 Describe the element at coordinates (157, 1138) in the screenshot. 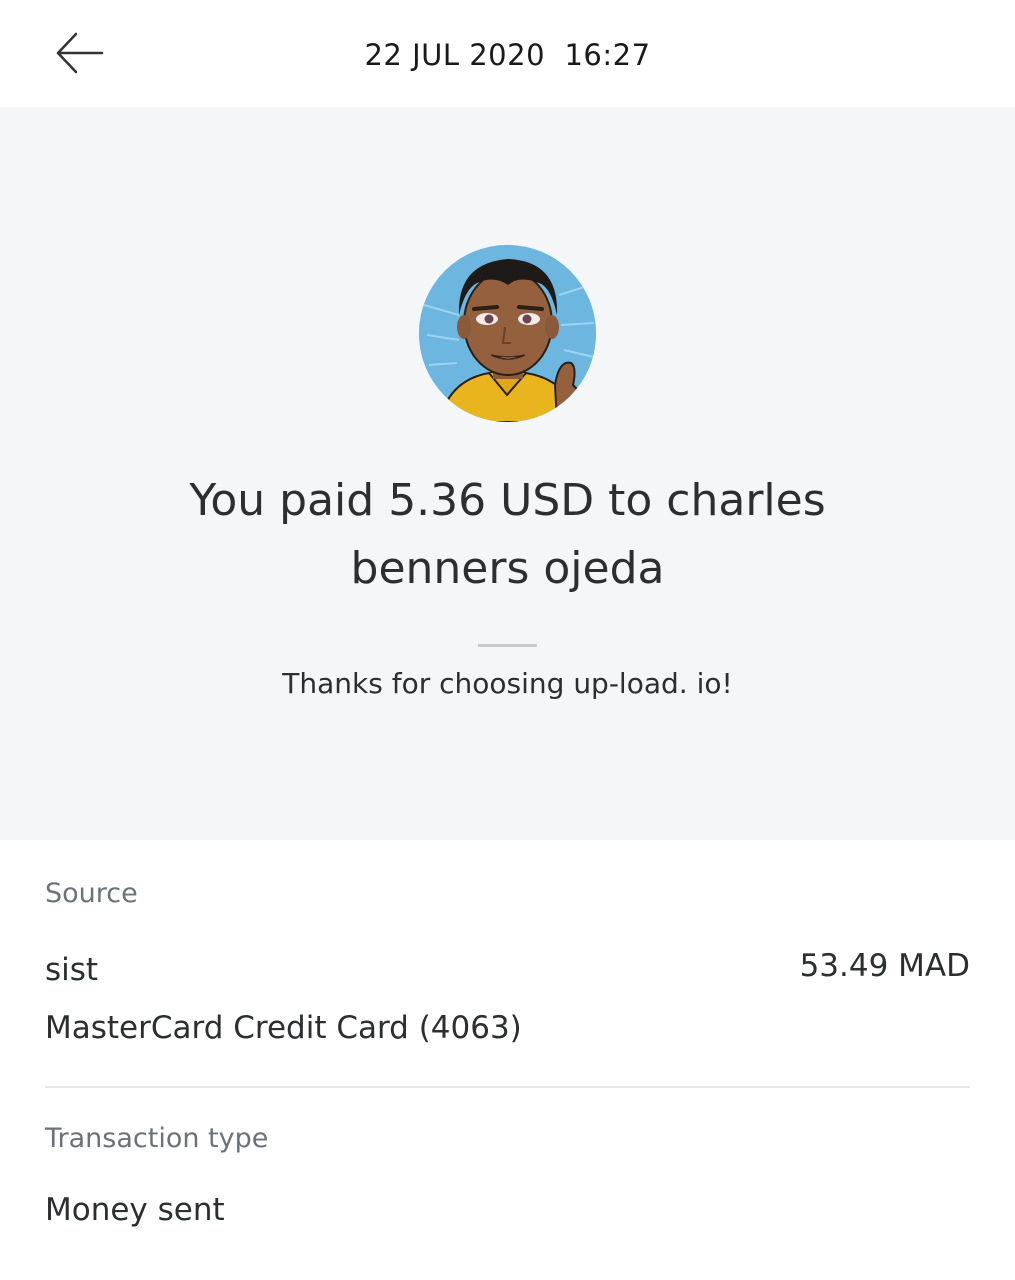

I see `transaction-type-label: Transaction type` at that location.